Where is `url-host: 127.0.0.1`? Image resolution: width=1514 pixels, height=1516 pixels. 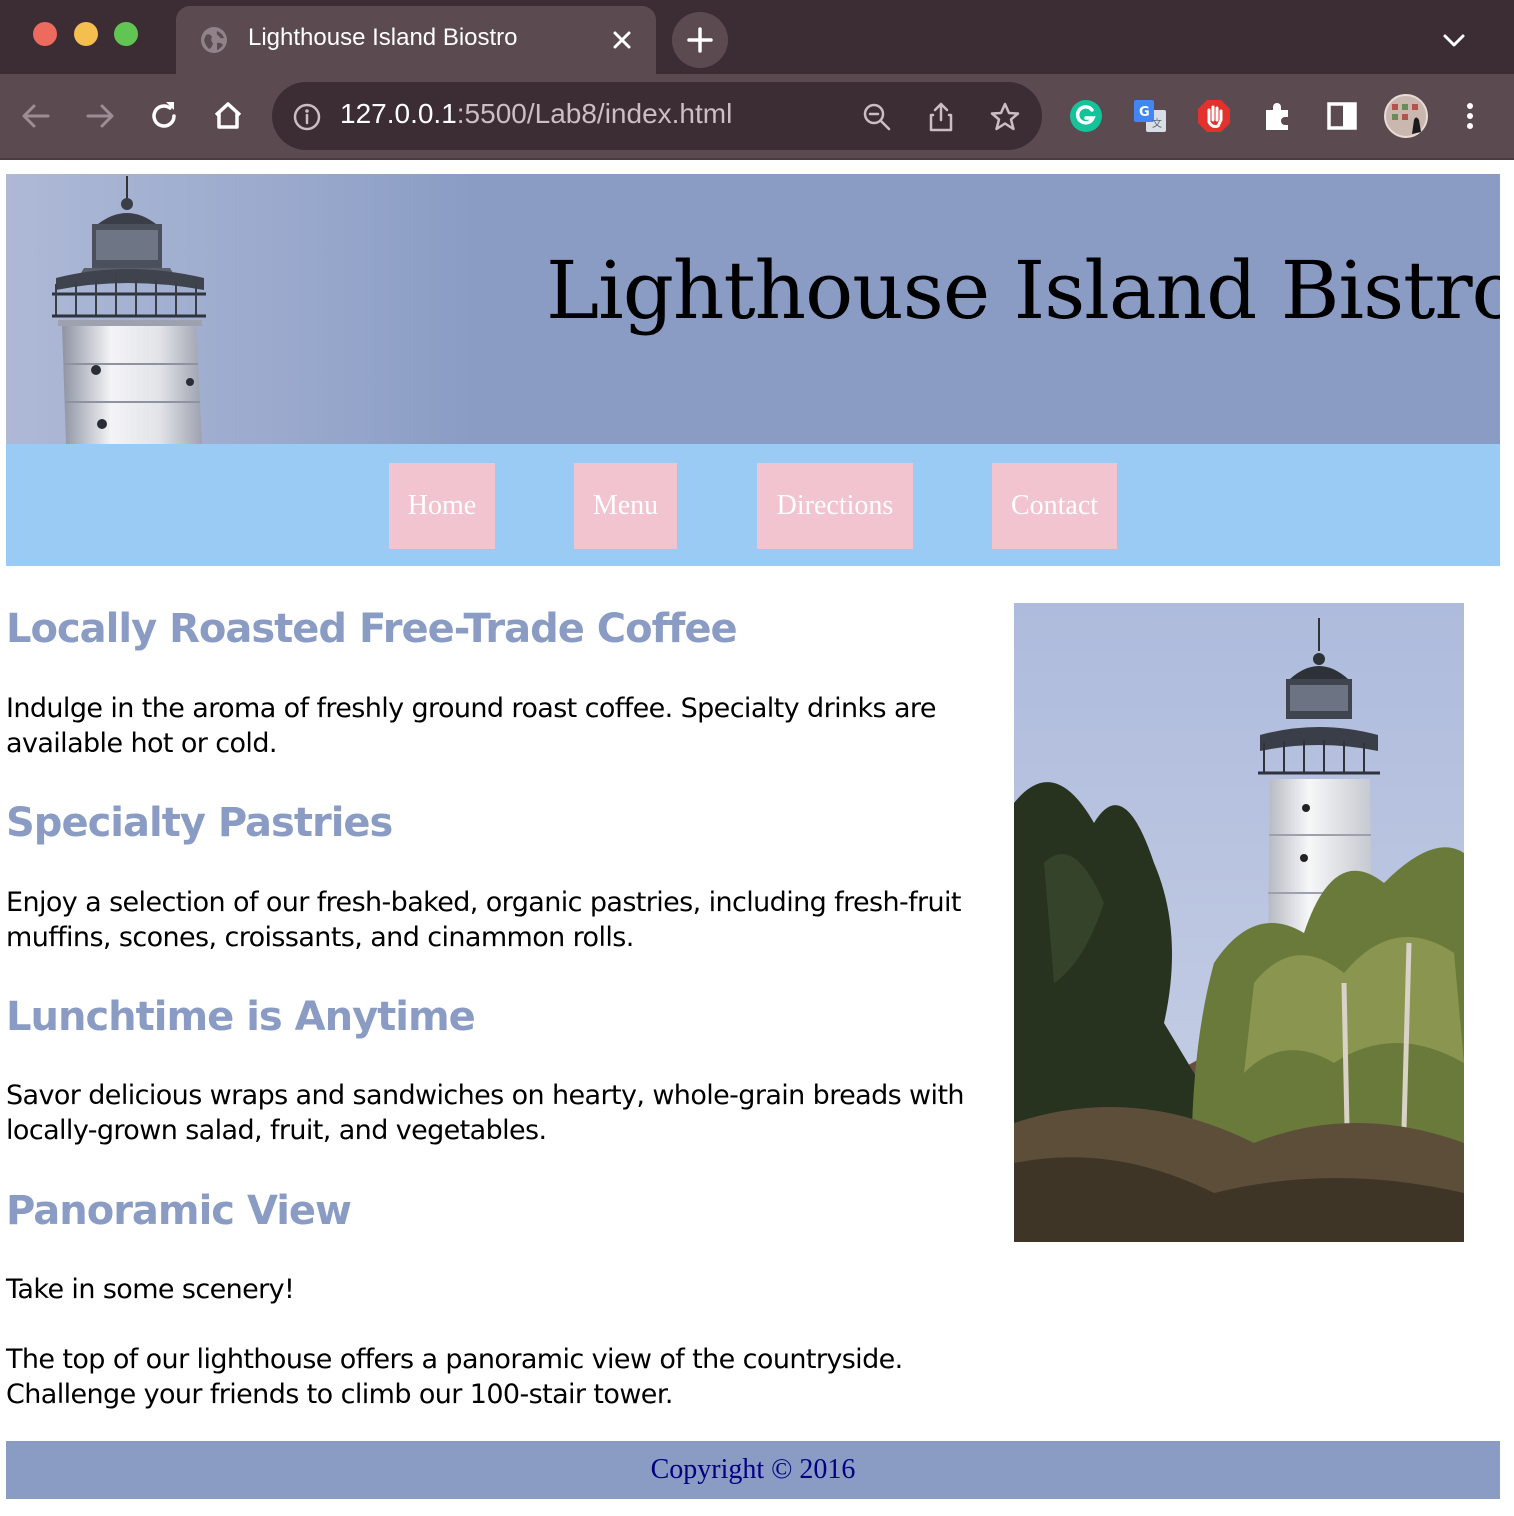
url-host: 127.0.0.1 is located at coordinates (398, 113).